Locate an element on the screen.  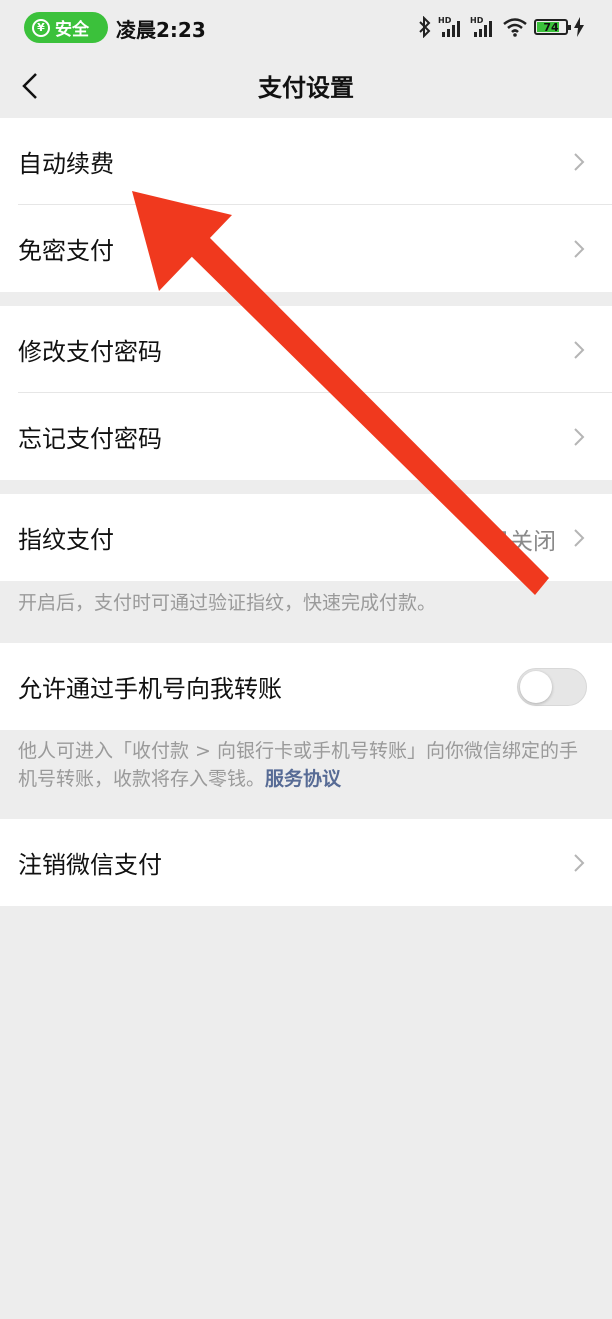
fingerprint-status: 已关闭 is located at coordinates (521, 542).